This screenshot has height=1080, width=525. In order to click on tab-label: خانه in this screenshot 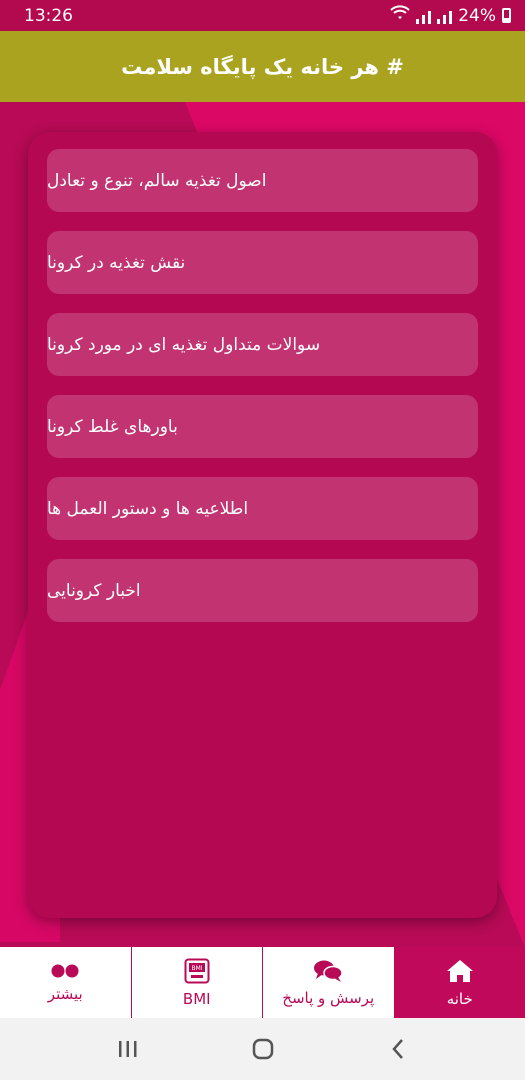, I will do `click(459, 998)`.